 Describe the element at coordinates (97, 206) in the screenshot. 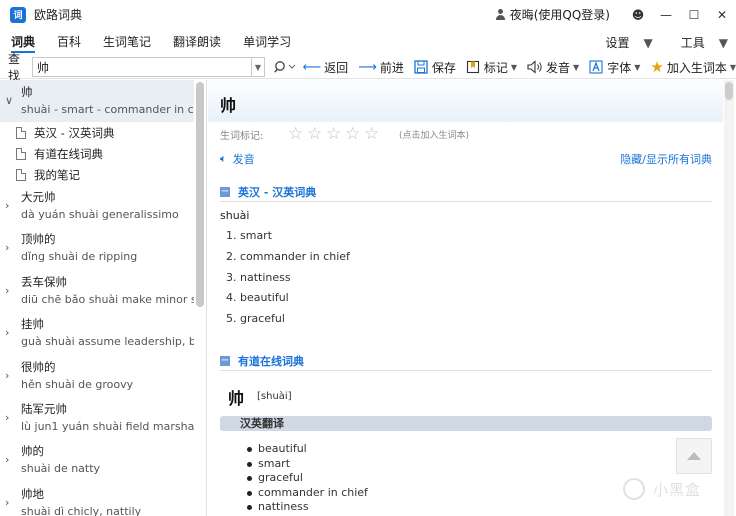

I see `list-item: › 大元帅 dà yuán shuài generalissimo` at that location.